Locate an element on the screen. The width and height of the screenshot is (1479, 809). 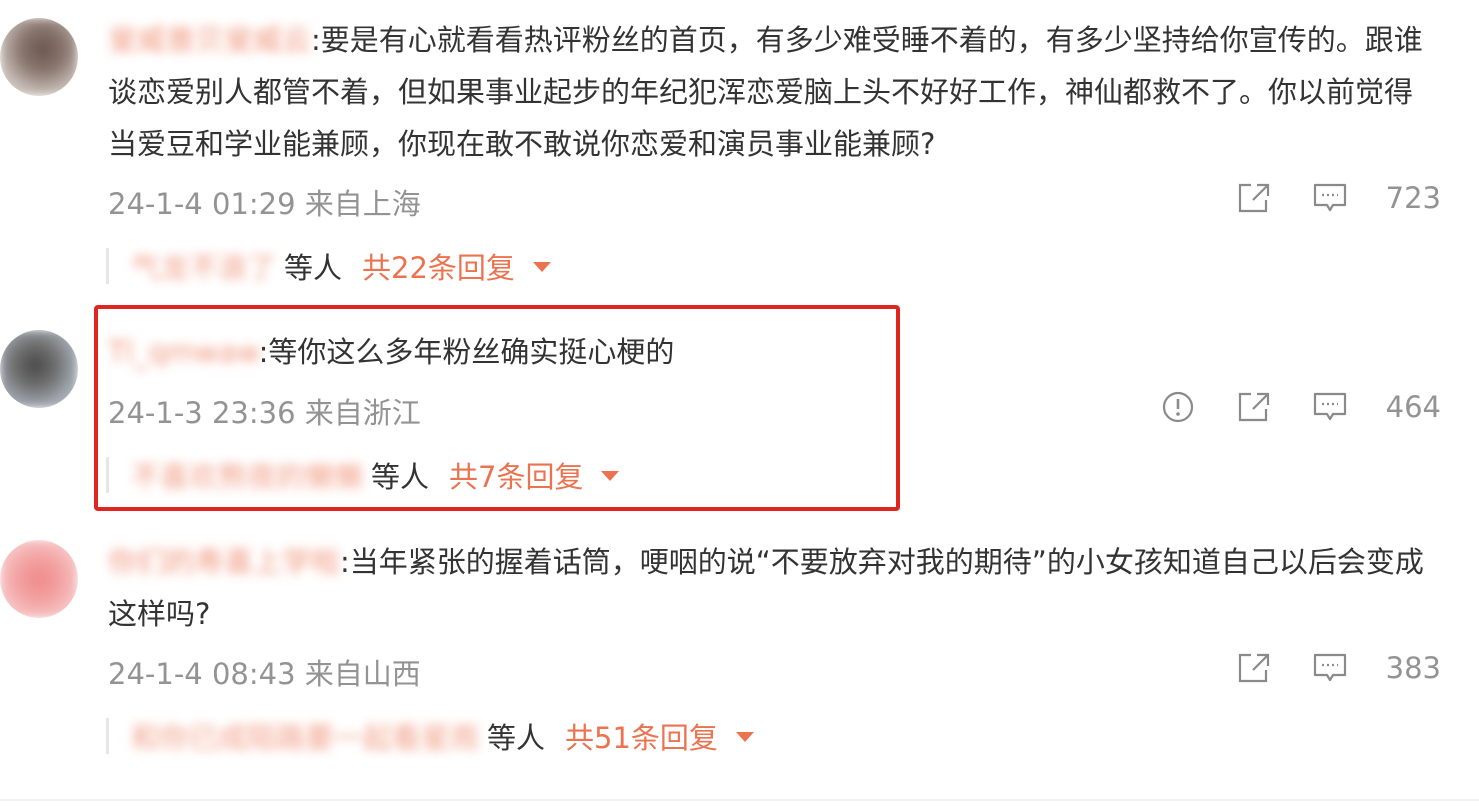
report-button is located at coordinates (1178, 407).